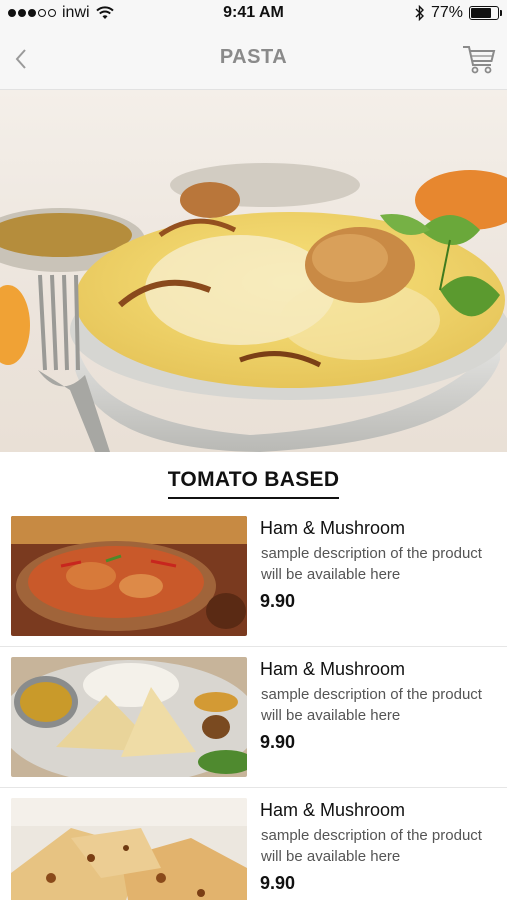 The width and height of the screenshot is (507, 900). What do you see at coordinates (253, 14) in the screenshot?
I see `status-bar: inwi 9:41 AM 77%` at bounding box center [253, 14].